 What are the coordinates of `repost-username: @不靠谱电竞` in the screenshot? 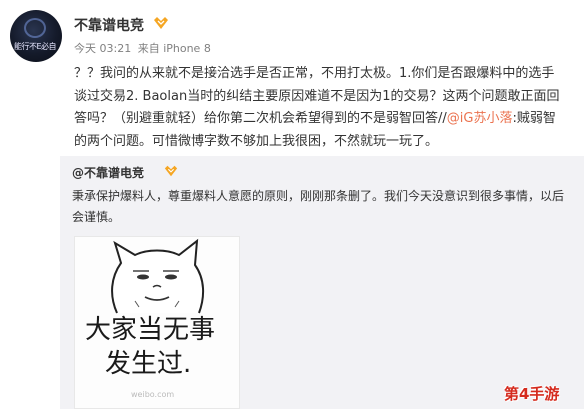 It's located at (108, 172).